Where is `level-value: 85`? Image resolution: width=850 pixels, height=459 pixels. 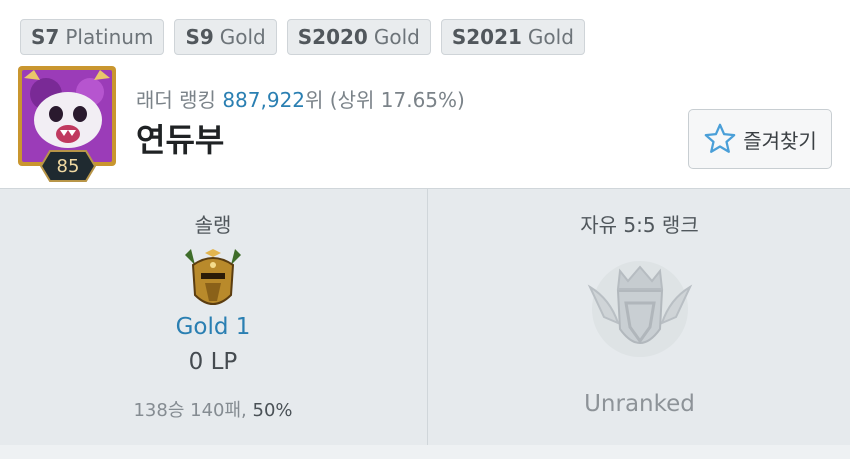
level-value: 85 is located at coordinates (68, 166).